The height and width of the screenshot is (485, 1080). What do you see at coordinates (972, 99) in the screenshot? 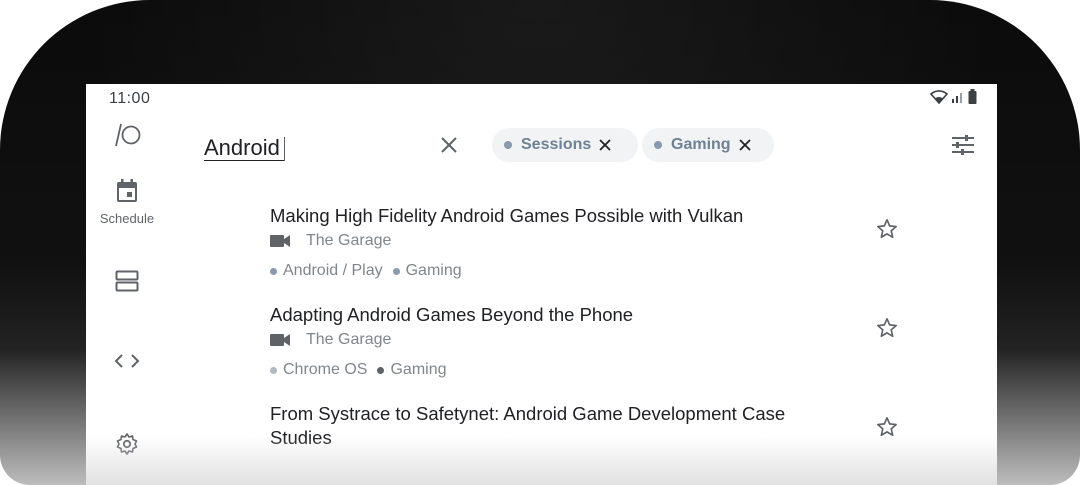
I see `battery-icon` at bounding box center [972, 99].